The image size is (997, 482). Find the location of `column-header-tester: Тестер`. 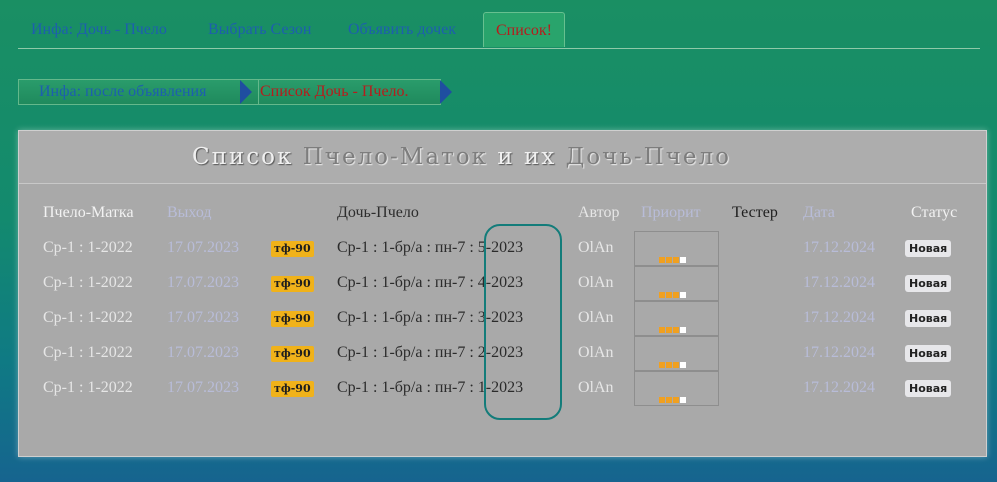

column-header-tester: Тестер is located at coordinates (755, 212).